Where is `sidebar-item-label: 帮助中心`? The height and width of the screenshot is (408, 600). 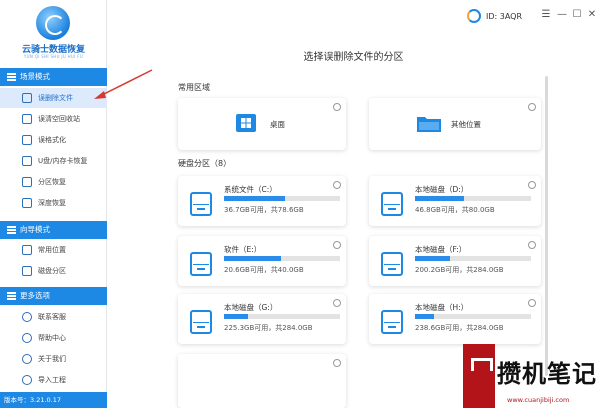 sidebar-item-label: 帮助中心 is located at coordinates (52, 338).